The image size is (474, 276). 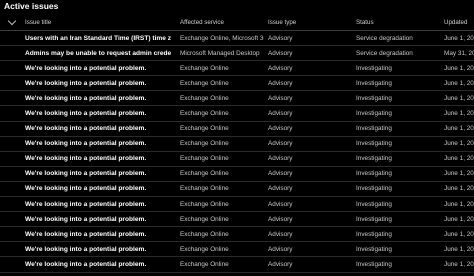 I want to click on column-header-status: Status, so click(x=398, y=22).